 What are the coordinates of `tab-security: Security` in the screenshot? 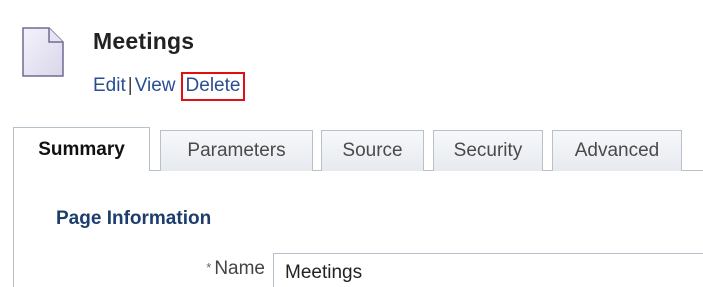 It's located at (488, 150).